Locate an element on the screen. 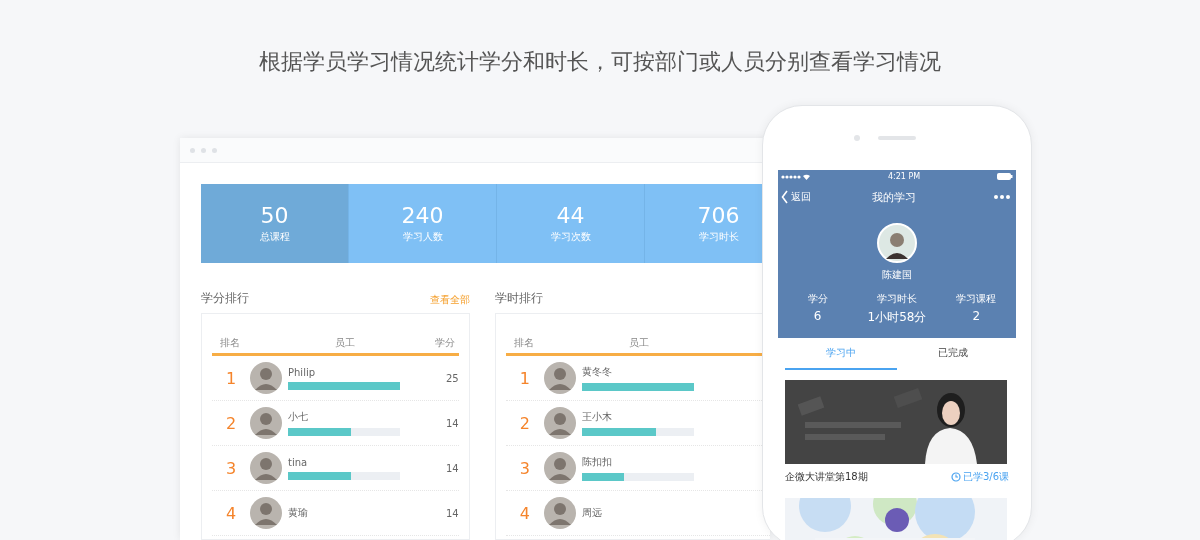 This screenshot has height=540, width=1200. panel-title: 学时排行 is located at coordinates (518, 298).